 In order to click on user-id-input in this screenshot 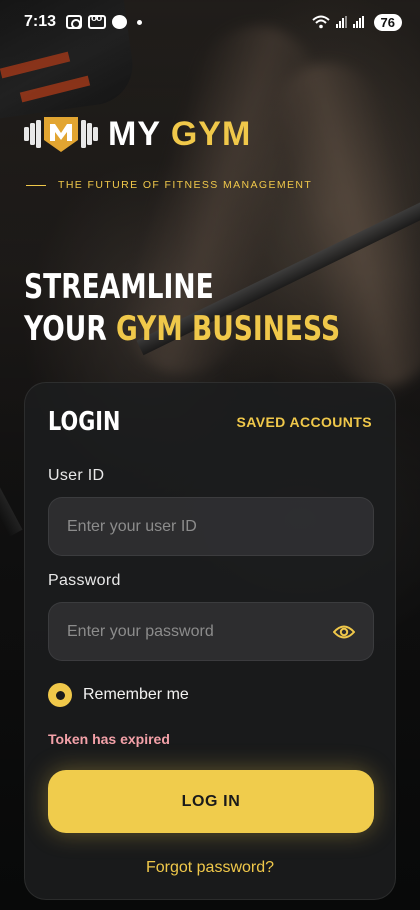, I will do `click(211, 526)`.